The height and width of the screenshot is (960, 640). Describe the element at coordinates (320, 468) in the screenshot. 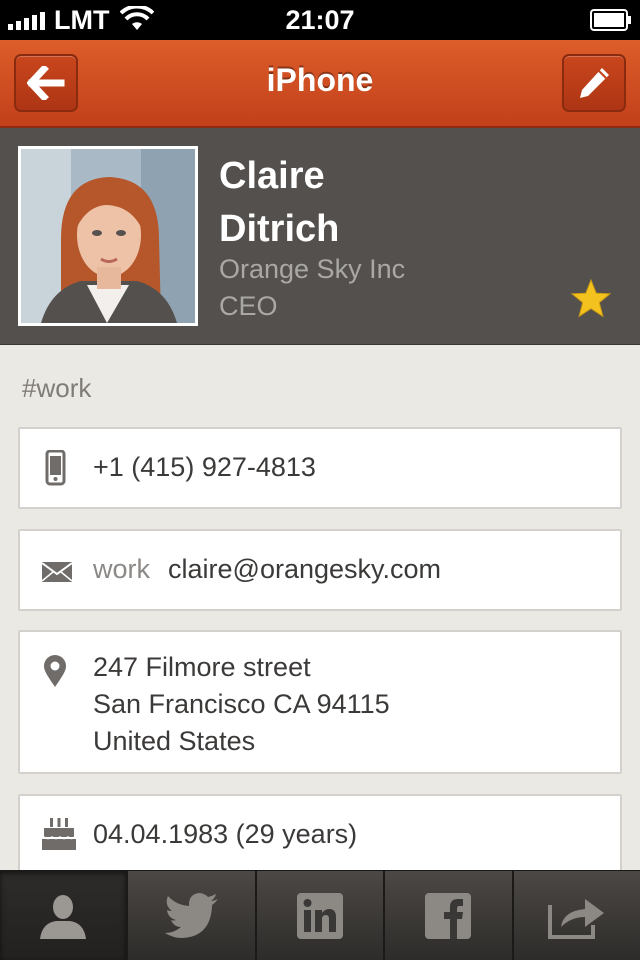

I see `phone-card: +1 (415) 927-4813` at that location.